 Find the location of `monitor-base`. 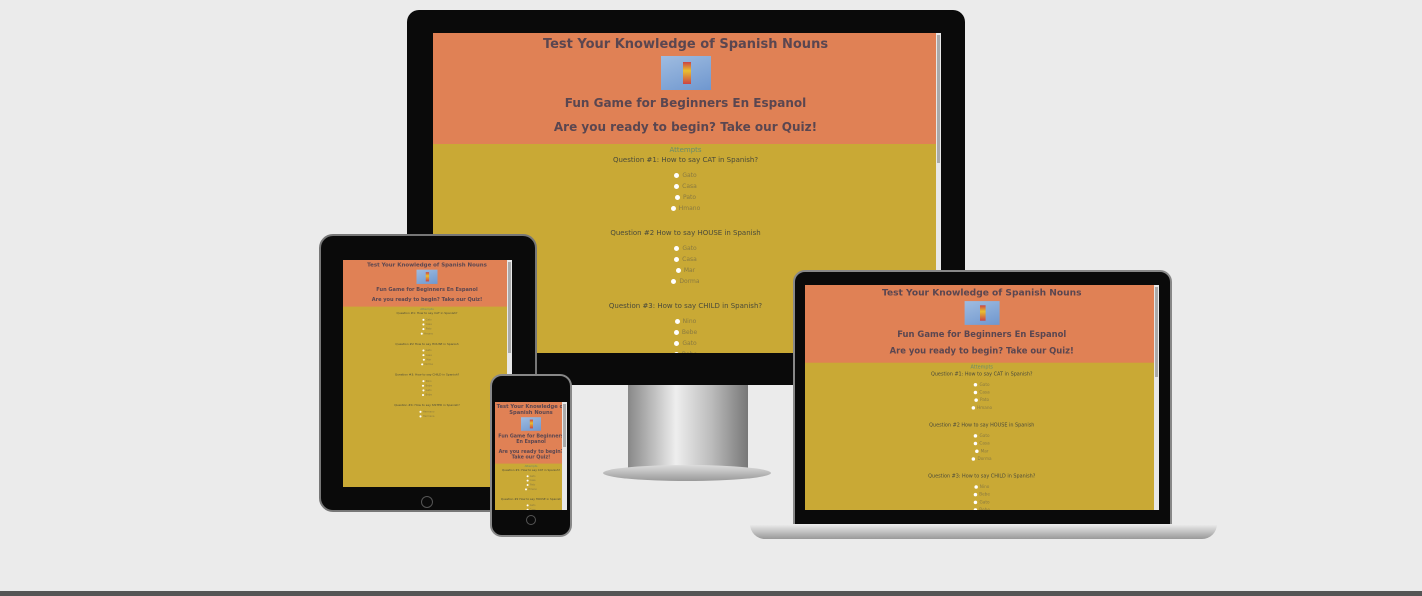

monitor-base is located at coordinates (687, 473).